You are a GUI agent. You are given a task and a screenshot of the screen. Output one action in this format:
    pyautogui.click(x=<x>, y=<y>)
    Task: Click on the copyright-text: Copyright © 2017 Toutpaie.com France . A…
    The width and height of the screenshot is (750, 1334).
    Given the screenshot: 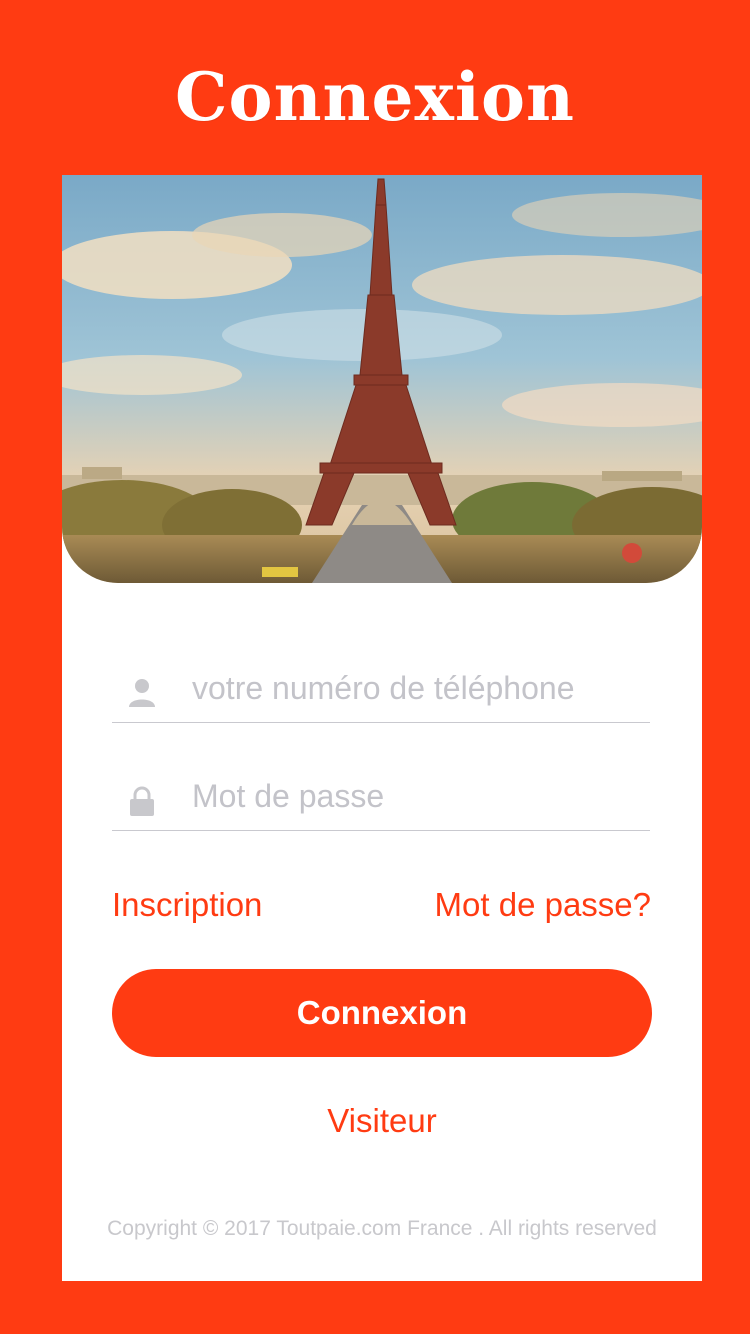 What is the action you would take?
    pyautogui.click(x=382, y=1228)
    